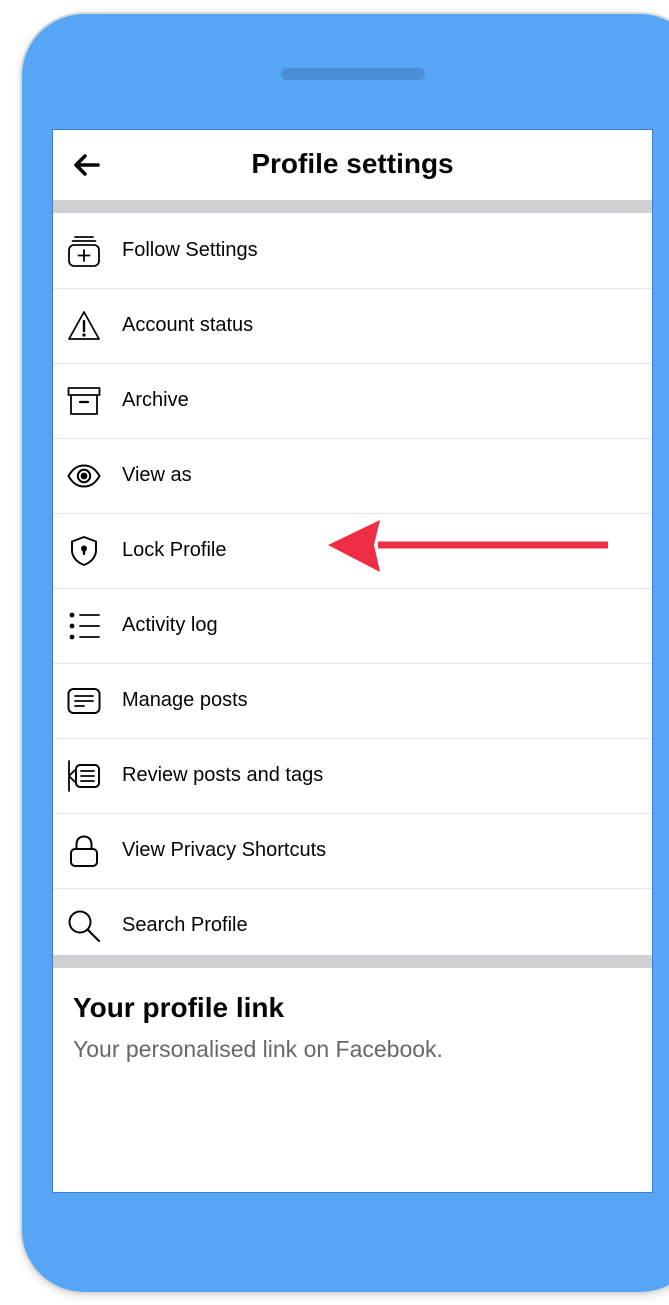 The height and width of the screenshot is (1305, 669). What do you see at coordinates (84, 325) in the screenshot?
I see `warning-icon` at bounding box center [84, 325].